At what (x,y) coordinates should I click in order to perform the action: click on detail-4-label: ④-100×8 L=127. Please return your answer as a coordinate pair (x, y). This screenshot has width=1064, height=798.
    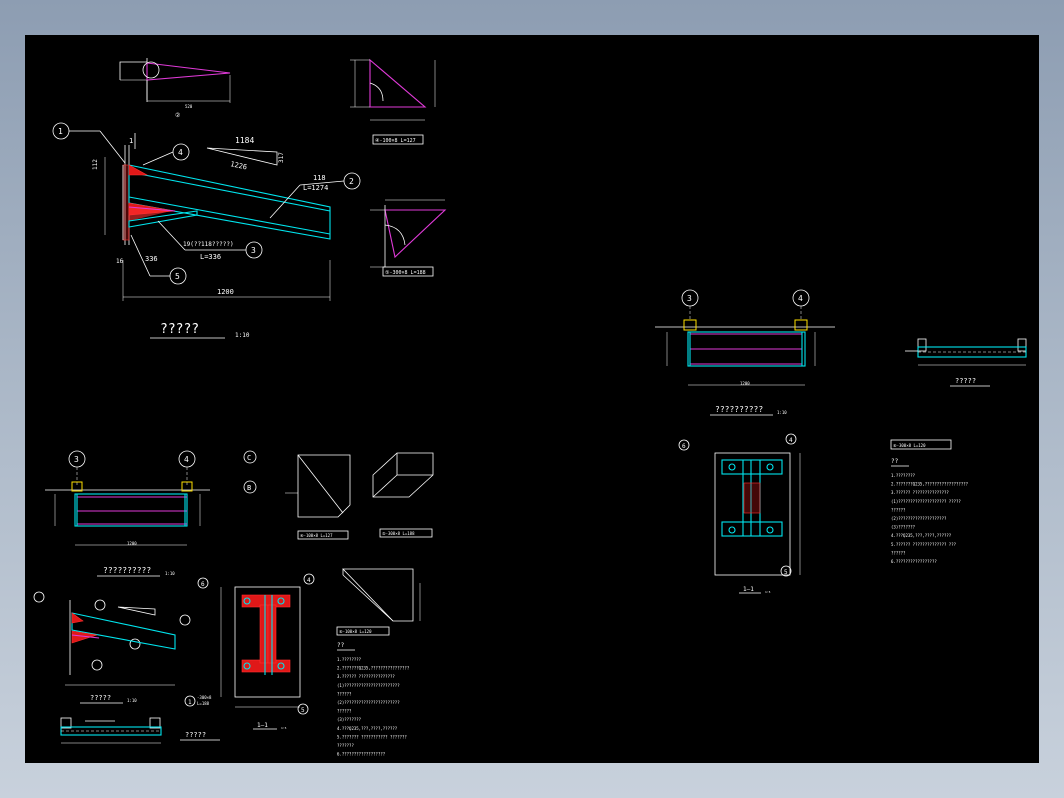
    Looking at the image, I should click on (395, 141).